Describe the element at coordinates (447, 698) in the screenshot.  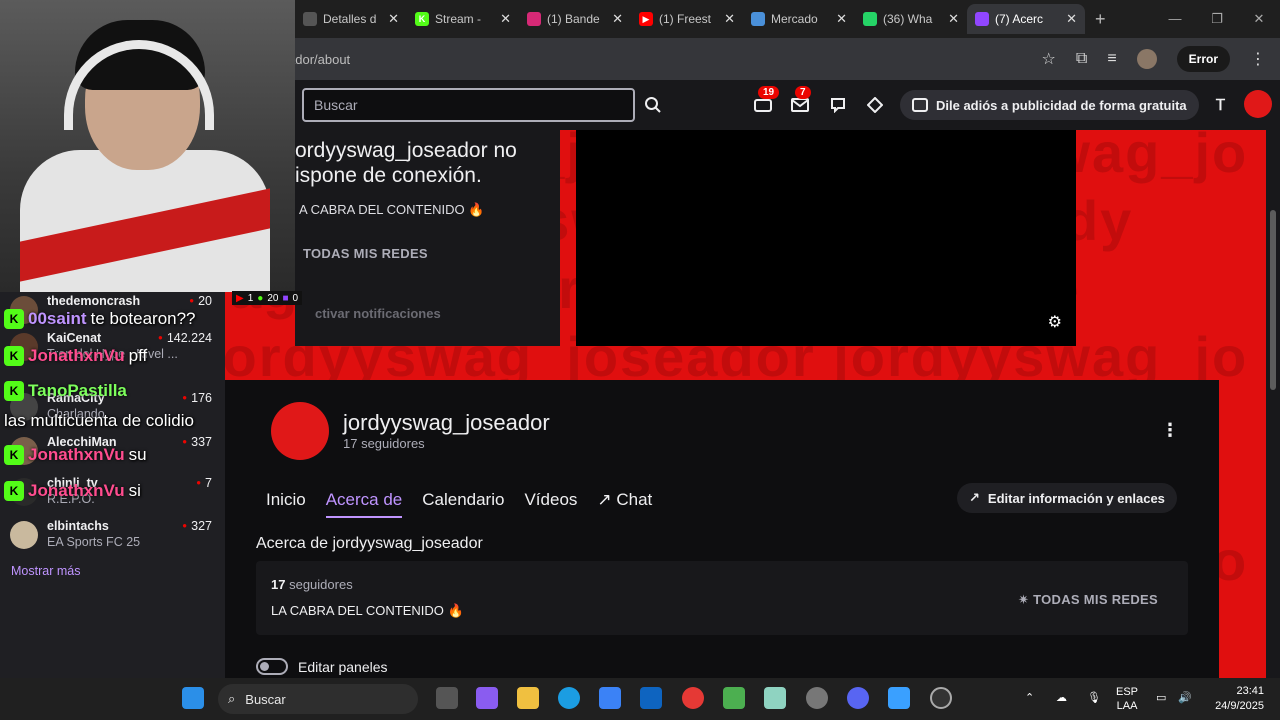
I see `task-view-icon` at that location.